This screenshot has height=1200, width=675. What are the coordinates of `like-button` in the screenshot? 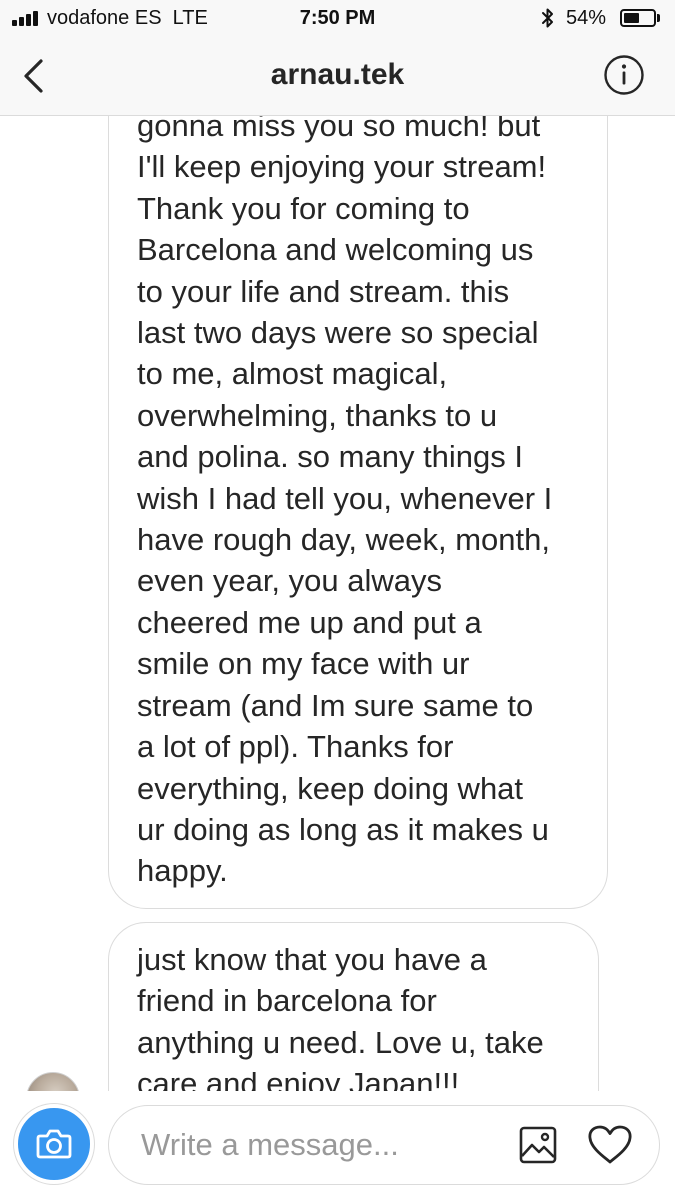 It's located at (610, 1145).